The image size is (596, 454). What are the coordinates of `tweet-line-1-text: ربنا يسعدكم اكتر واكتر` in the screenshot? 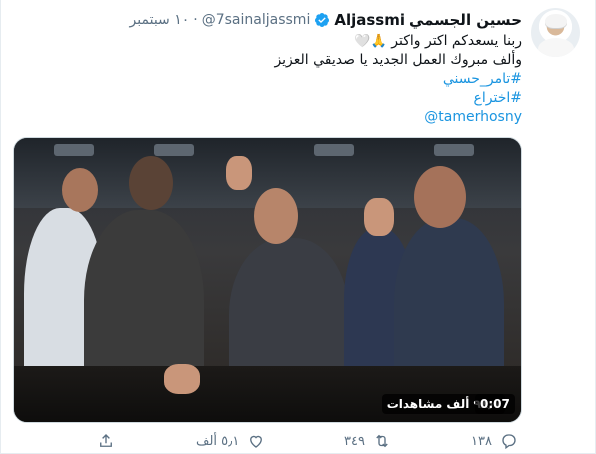 It's located at (456, 41).